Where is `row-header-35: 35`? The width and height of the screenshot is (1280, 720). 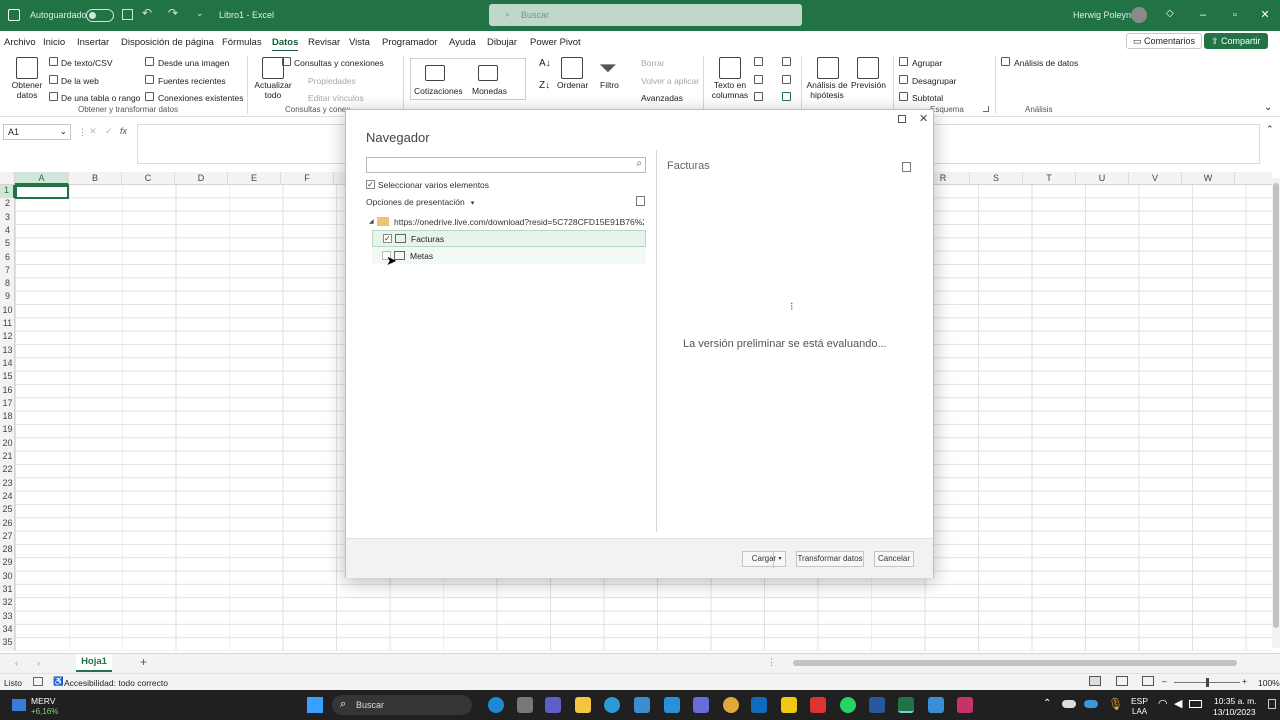 row-header-35: 35 is located at coordinates (7, 643).